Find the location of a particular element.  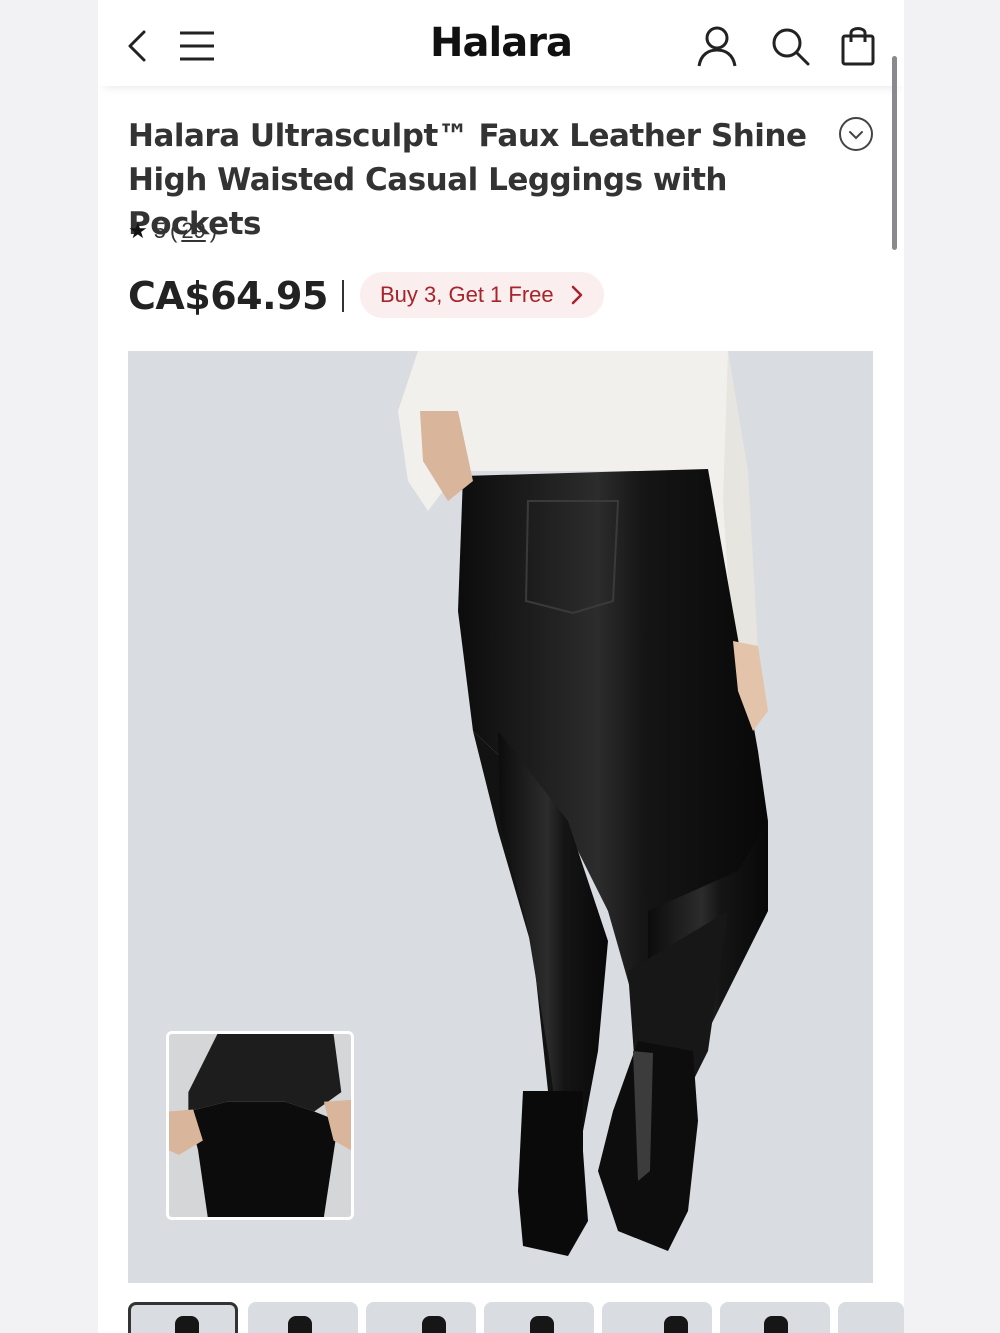

chevron-right-icon is located at coordinates (576, 295).